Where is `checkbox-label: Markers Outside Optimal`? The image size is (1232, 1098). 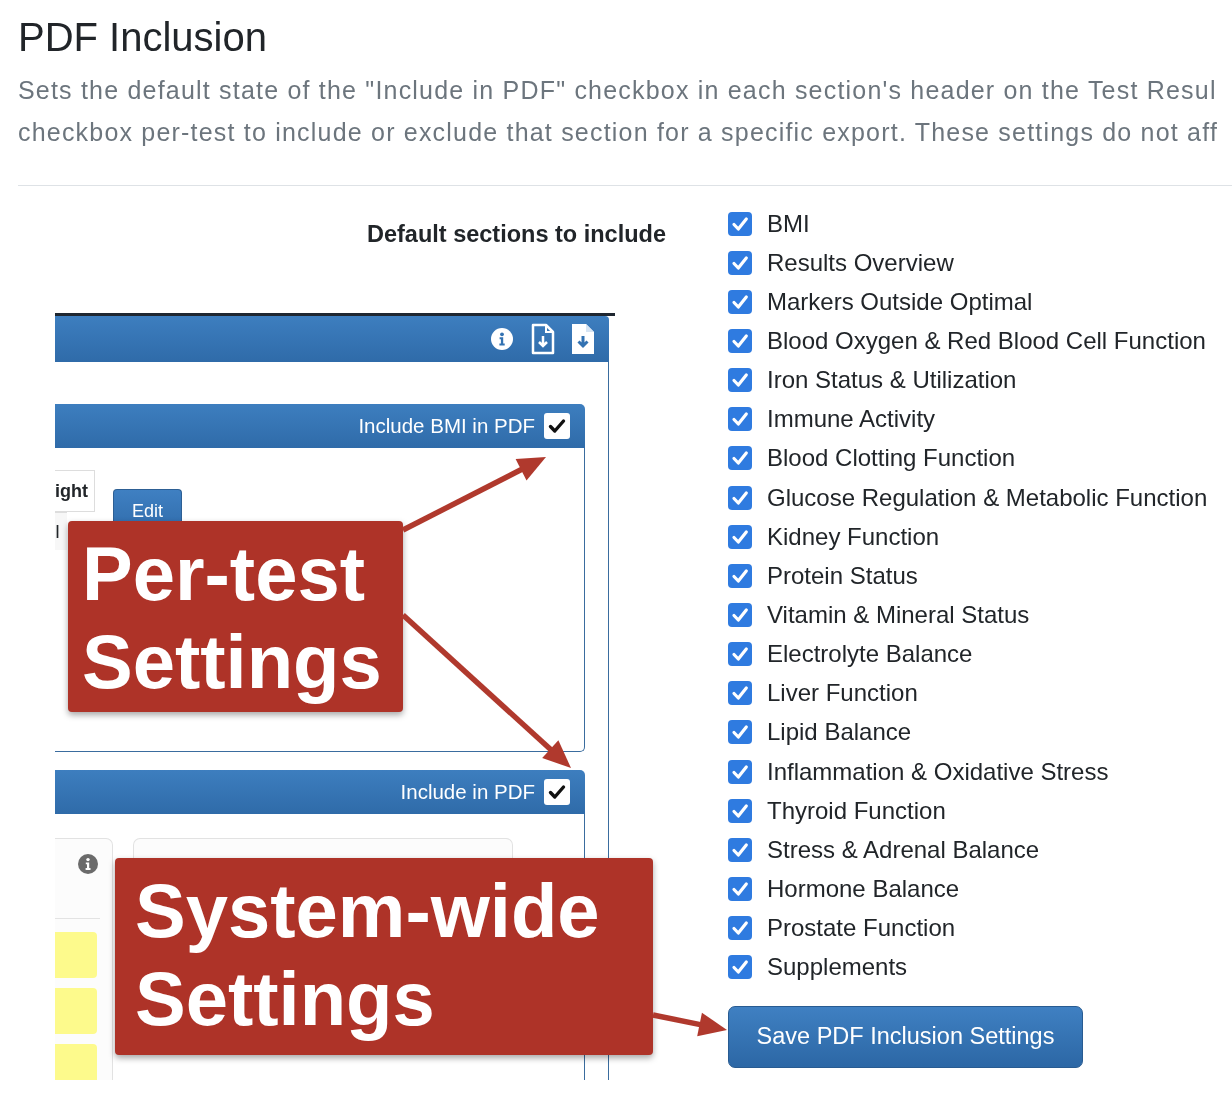
checkbox-label: Markers Outside Optimal is located at coordinates (900, 301).